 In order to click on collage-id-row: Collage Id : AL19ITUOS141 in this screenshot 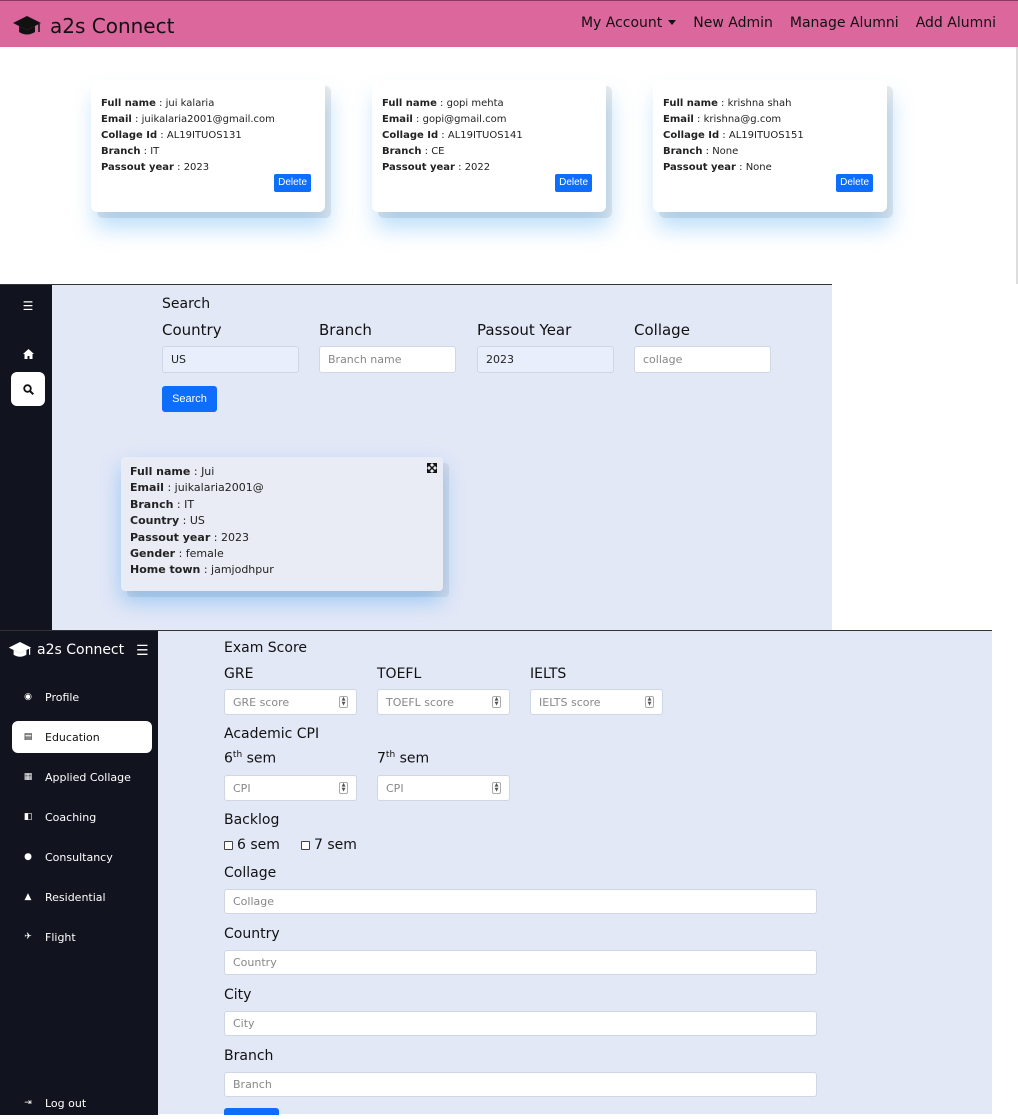, I will do `click(452, 135)`.